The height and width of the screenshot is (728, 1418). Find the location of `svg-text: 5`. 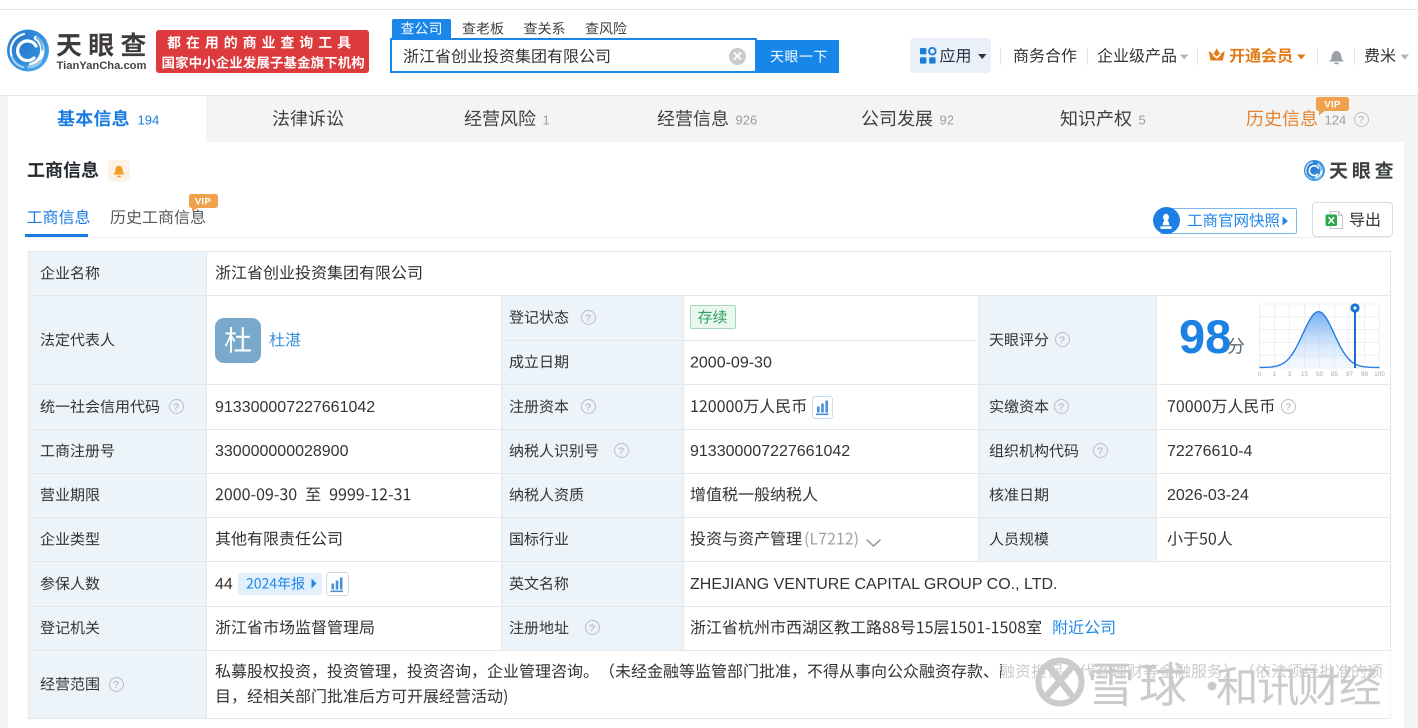

svg-text: 5 is located at coordinates (1142, 120).